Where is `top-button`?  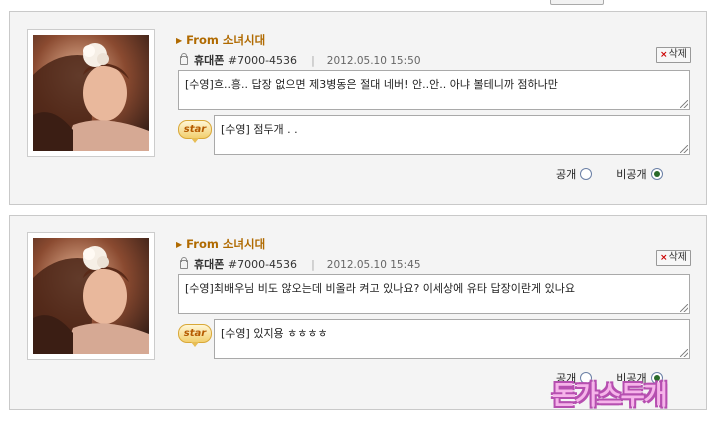
top-button is located at coordinates (577, 2).